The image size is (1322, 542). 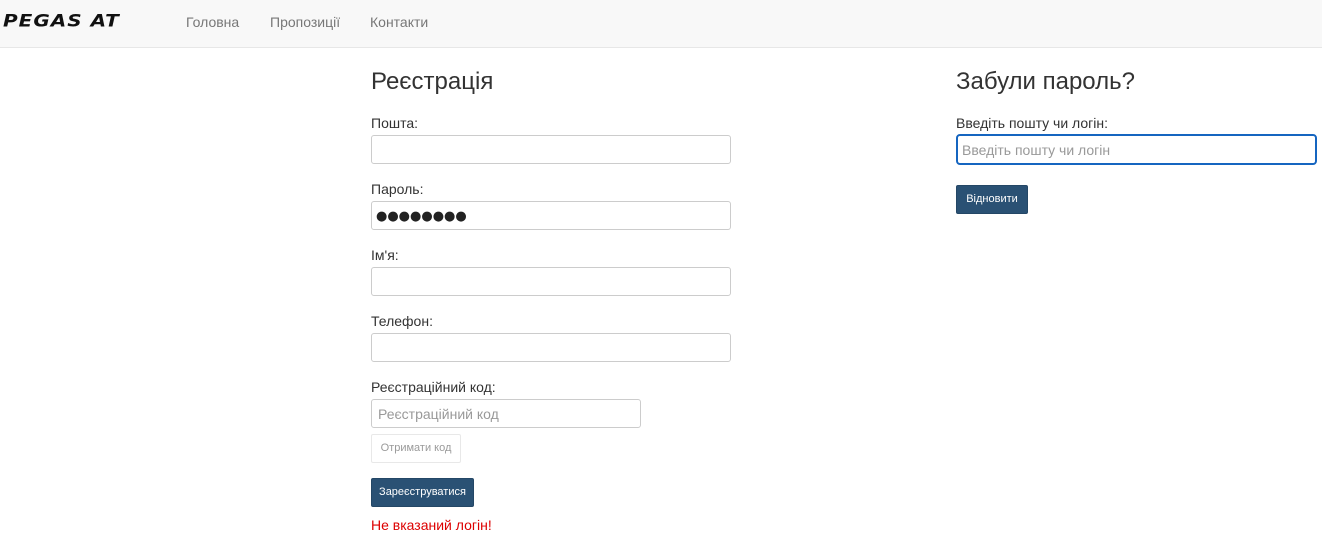 What do you see at coordinates (551, 215) in the screenshot?
I see `password-field` at bounding box center [551, 215].